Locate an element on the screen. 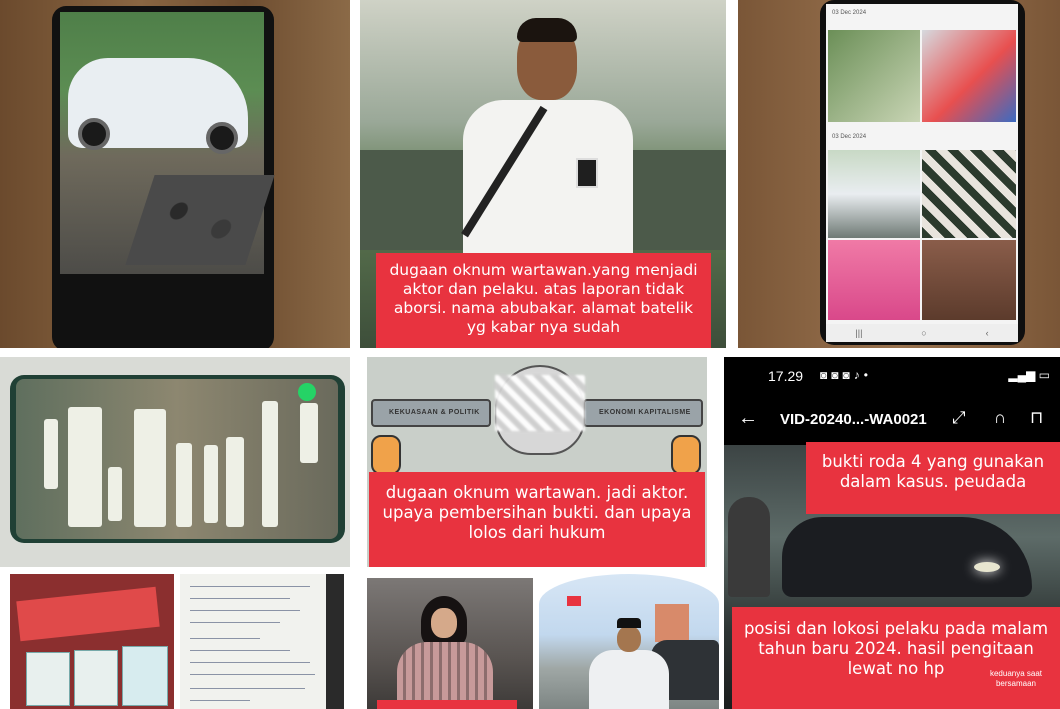 This screenshot has height=709, width=1060. video-header: ← VID-20240...-WA0021 ⤢ ∩ ⊓ is located at coordinates (892, 420).